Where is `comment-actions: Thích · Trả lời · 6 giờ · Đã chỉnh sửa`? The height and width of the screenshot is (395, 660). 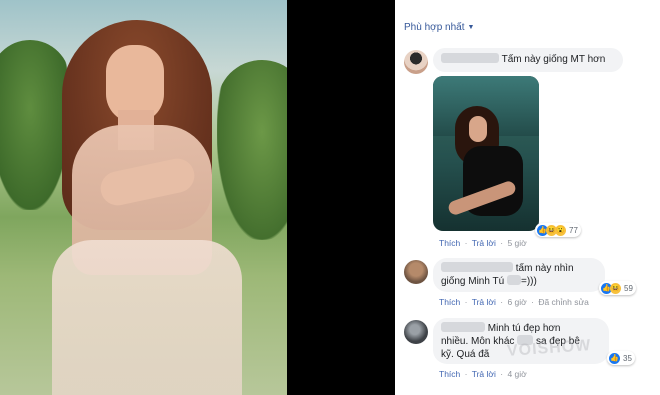
comment-actions: Thích · Trả lời · 6 giờ · Đã chỉnh sửa is located at coordinates (514, 302).